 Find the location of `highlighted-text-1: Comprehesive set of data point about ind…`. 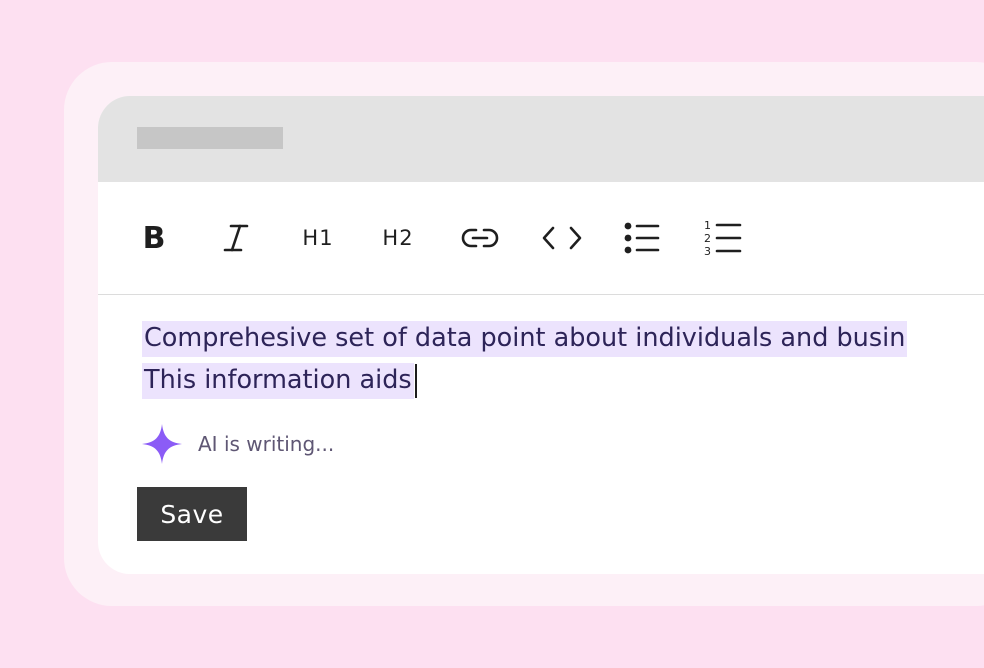

highlighted-text-1: Comprehesive set of data point about ind… is located at coordinates (525, 339).